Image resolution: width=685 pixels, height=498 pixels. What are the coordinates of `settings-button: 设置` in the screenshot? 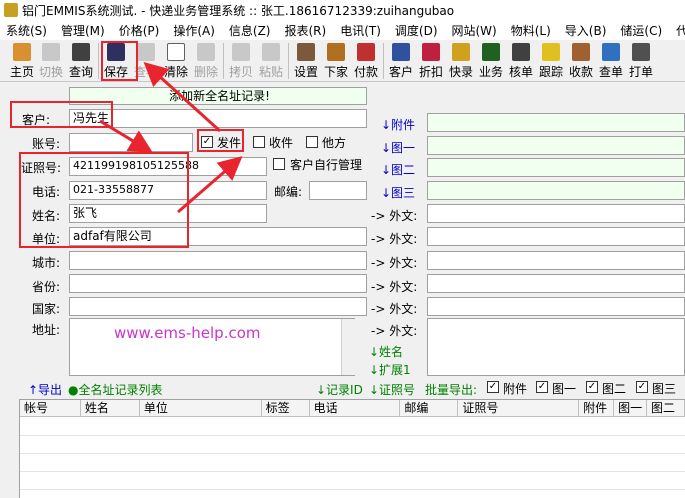 It's located at (306, 60).